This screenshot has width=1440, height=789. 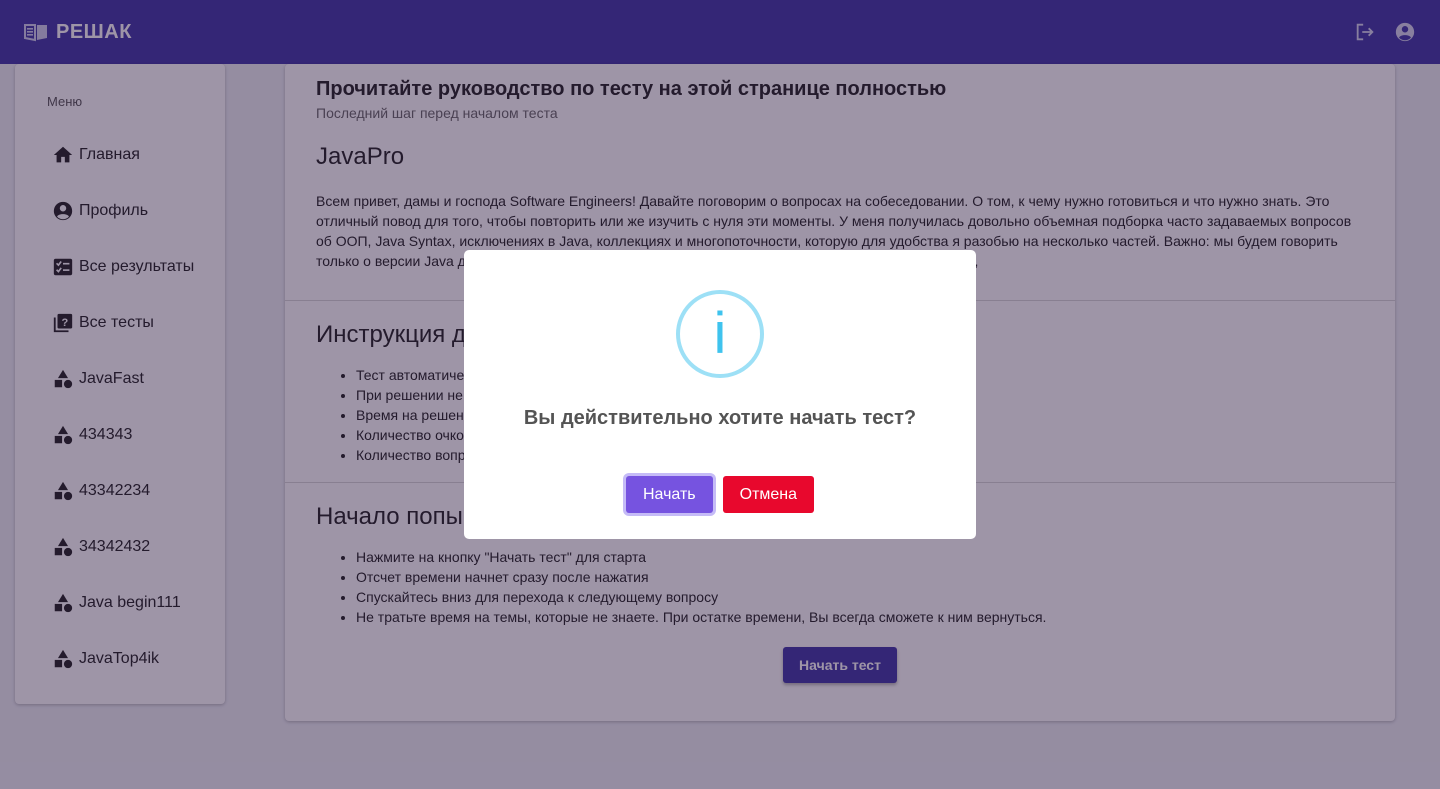 What do you see at coordinates (768, 494) in the screenshot?
I see `cancel-button: Отмена` at bounding box center [768, 494].